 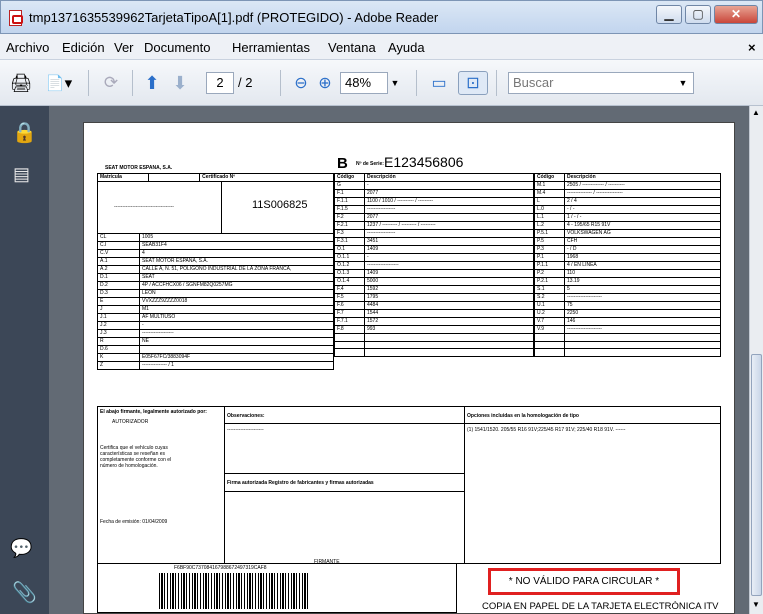 What do you see at coordinates (236, 293) in the screenshot?
I see `value-cell: LEON` at bounding box center [236, 293].